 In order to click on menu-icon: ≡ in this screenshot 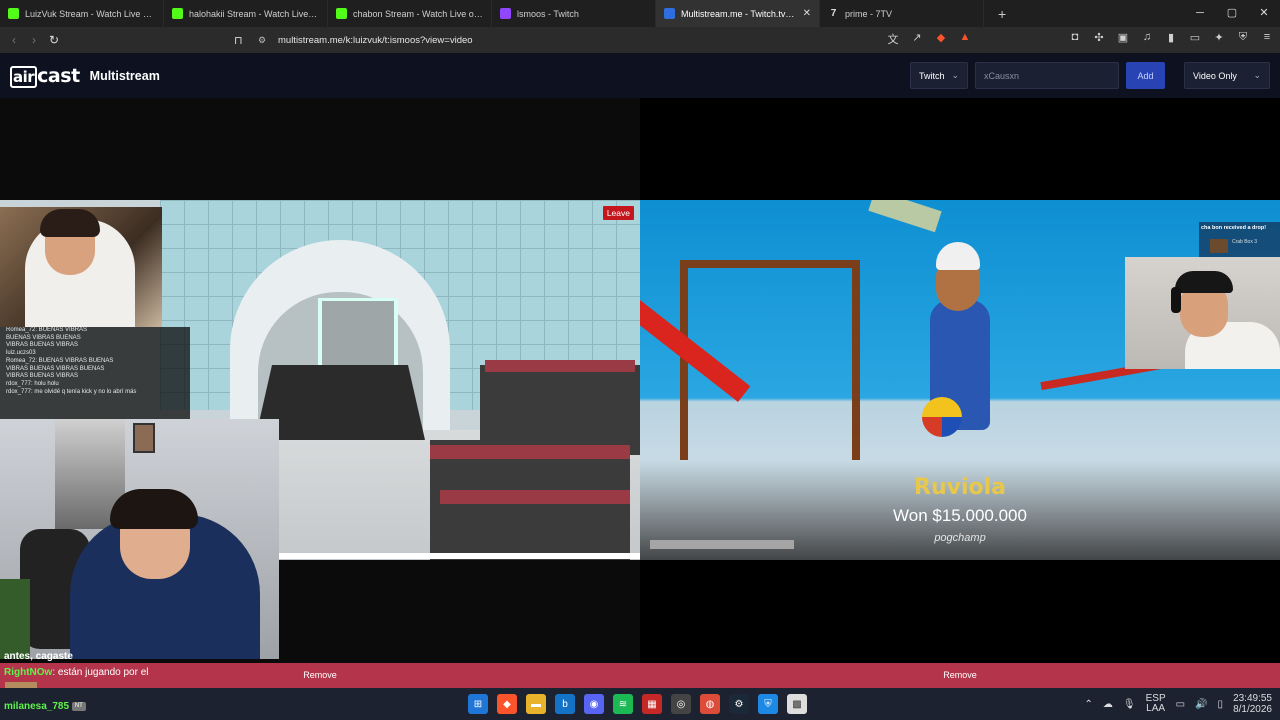, I will do `click(1267, 37)`.